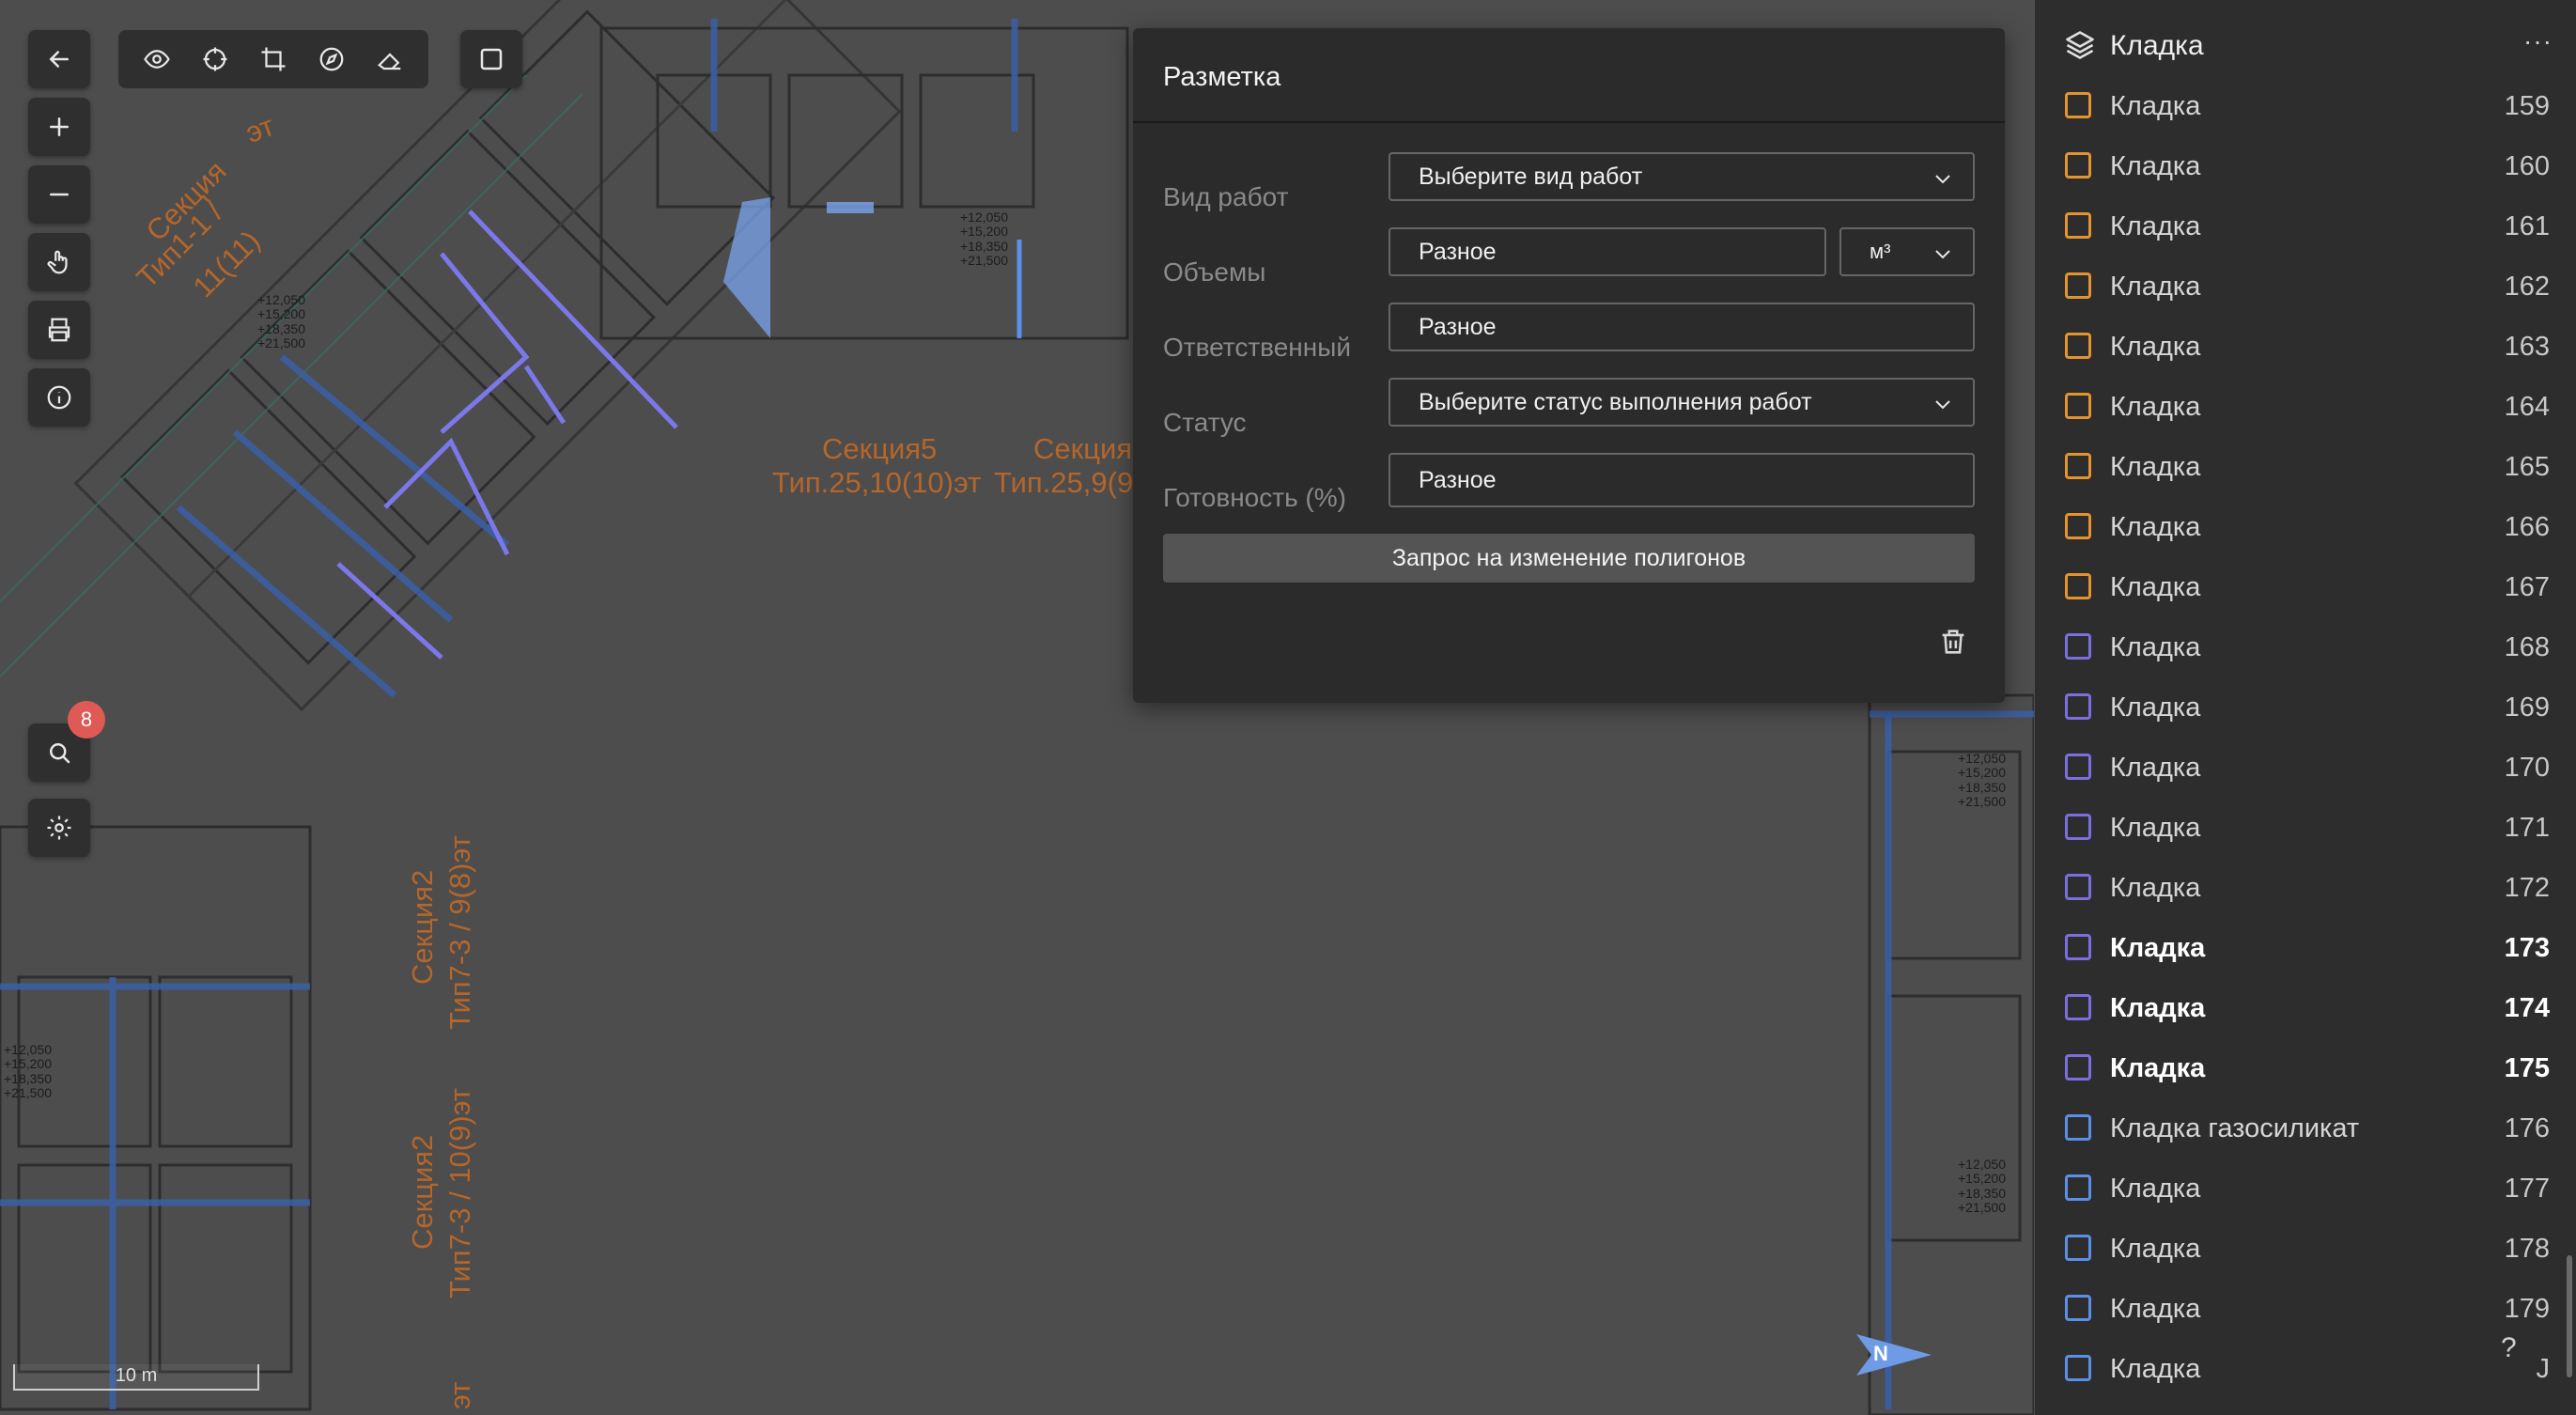 The image size is (2576, 1415). Describe the element at coordinates (2305, 829) in the screenshot. I see `layer-list-item: Кладка 171` at that location.